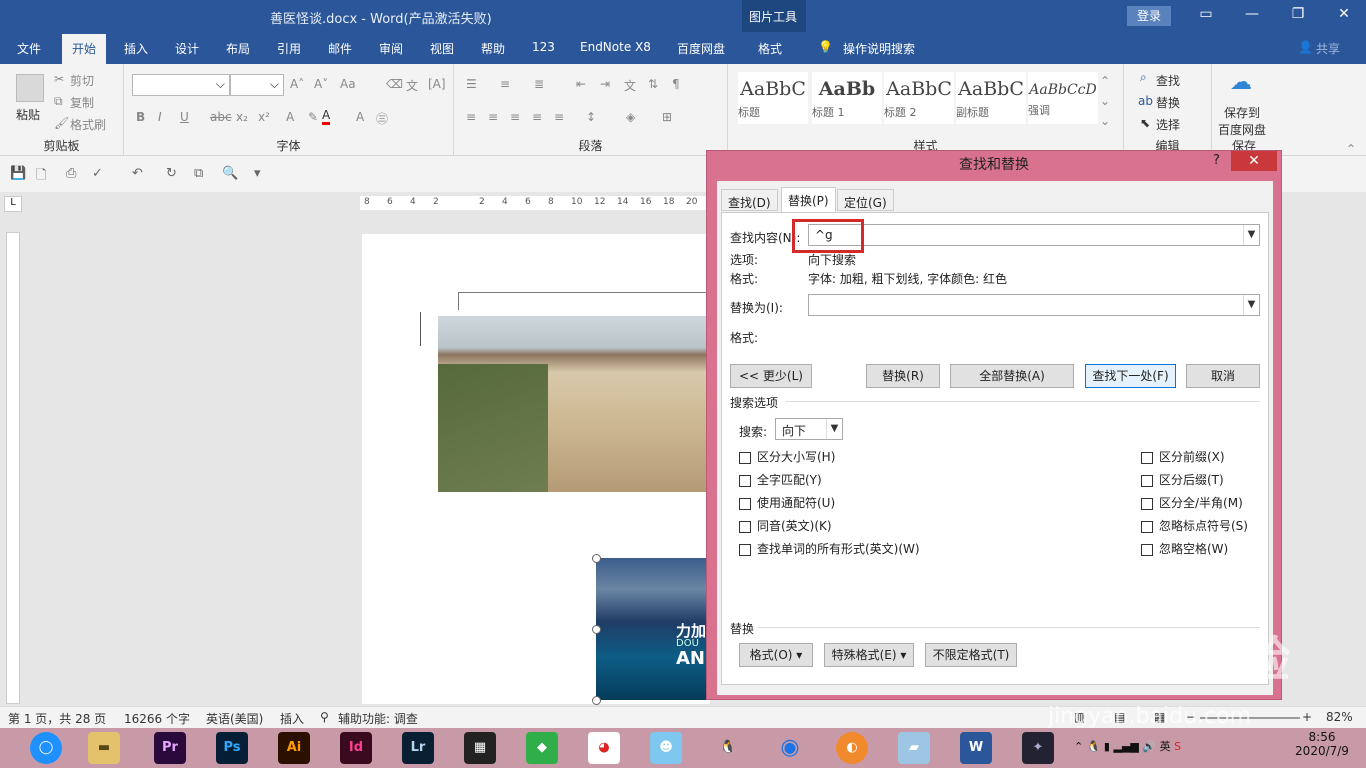  Describe the element at coordinates (46, 748) in the screenshot. I see `start-search-icon: ◯` at that location.